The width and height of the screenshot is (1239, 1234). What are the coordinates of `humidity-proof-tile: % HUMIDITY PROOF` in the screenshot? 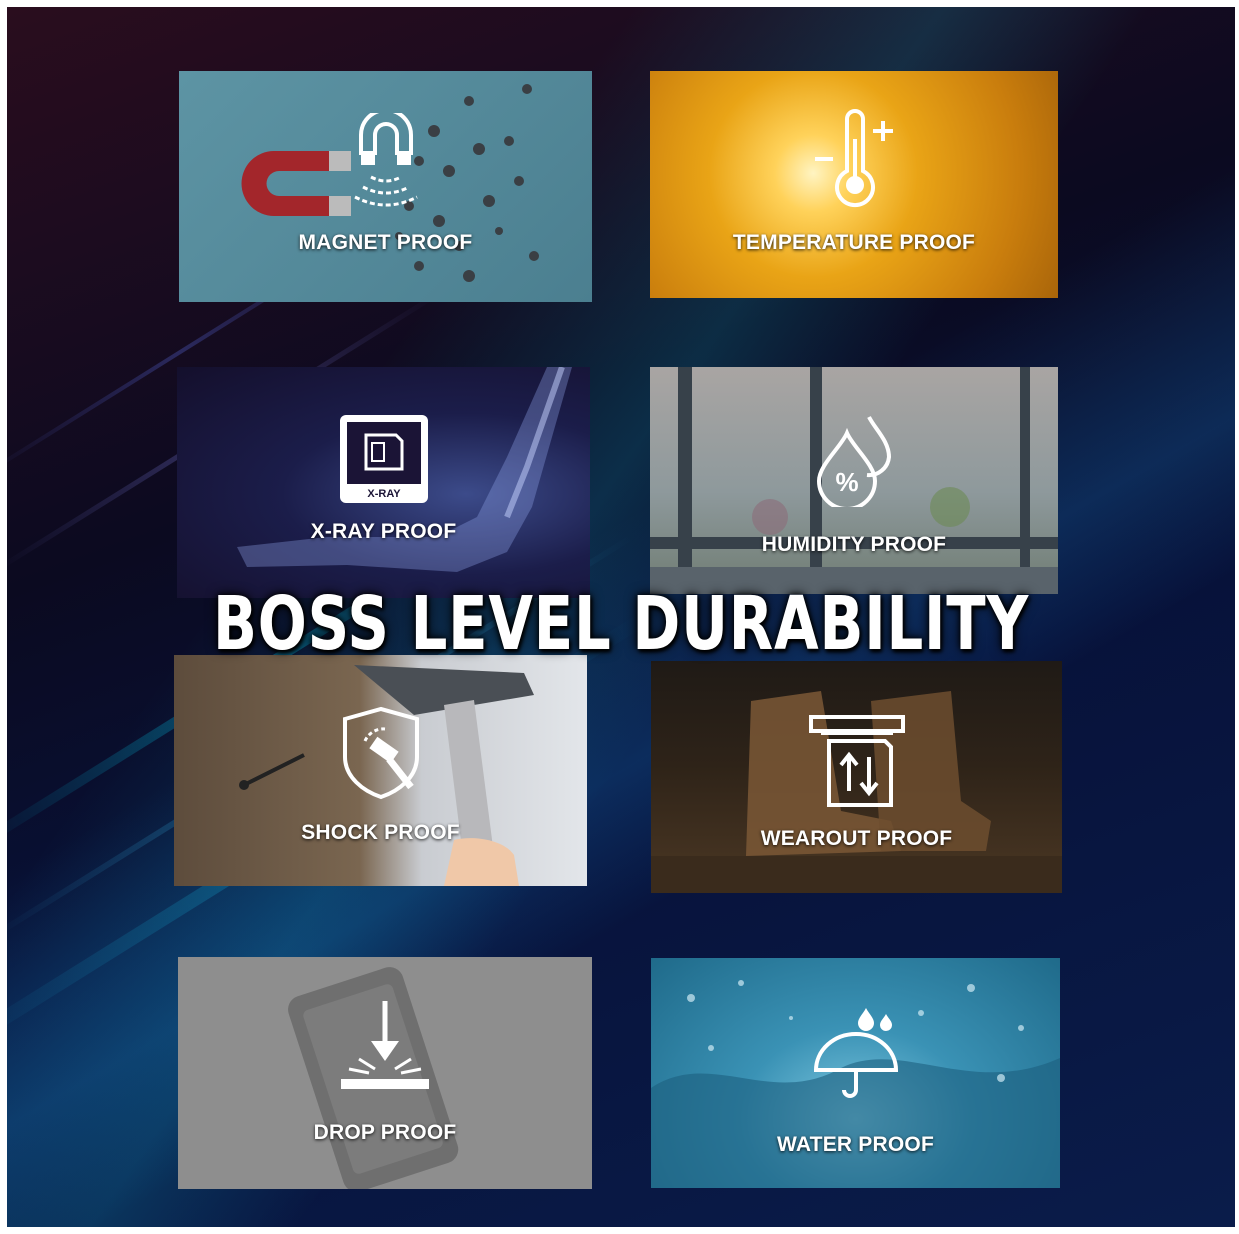 It's located at (854, 480).